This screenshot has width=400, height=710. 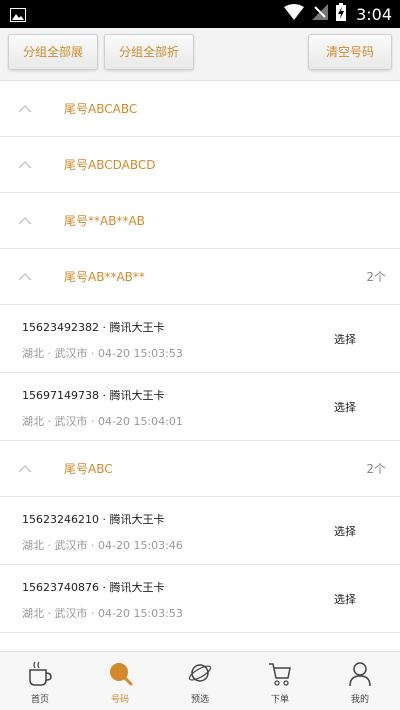 What do you see at coordinates (200, 469) in the screenshot?
I see `group-header: 尾号ABC 2个` at bounding box center [200, 469].